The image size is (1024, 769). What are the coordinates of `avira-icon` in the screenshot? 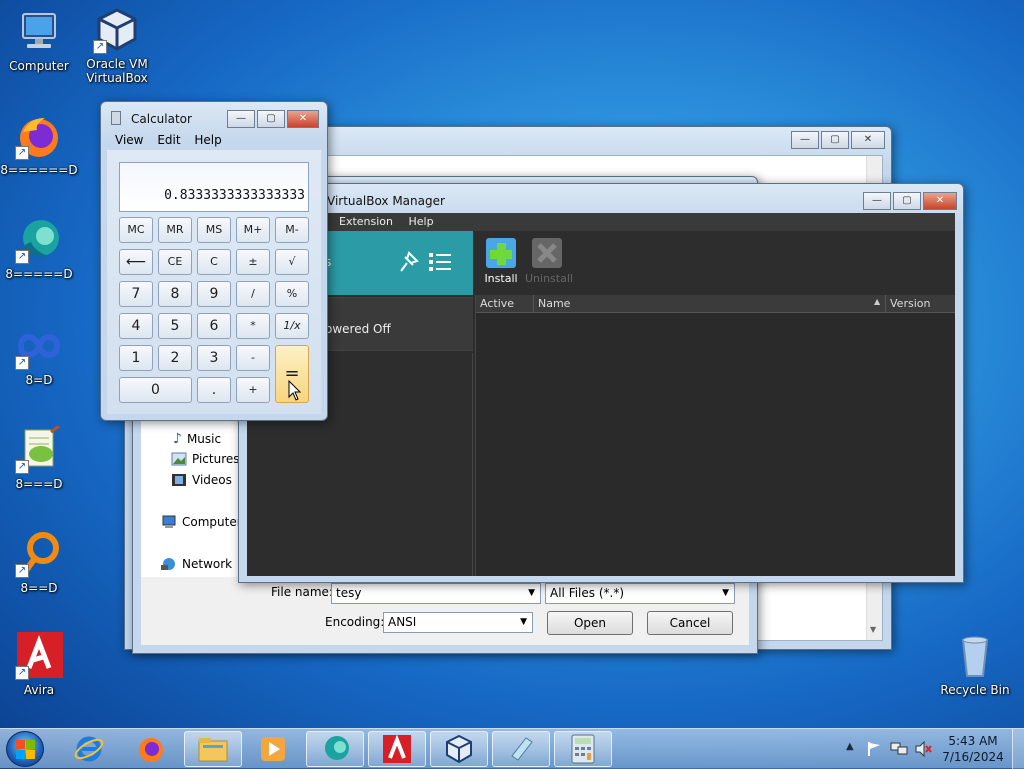 It's located at (397, 748).